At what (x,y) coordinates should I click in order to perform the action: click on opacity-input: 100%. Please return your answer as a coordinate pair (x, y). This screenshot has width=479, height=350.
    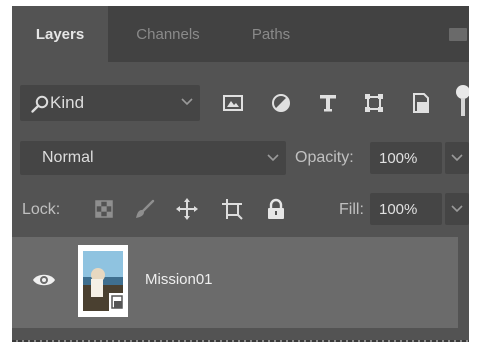
    Looking at the image, I should click on (406, 158).